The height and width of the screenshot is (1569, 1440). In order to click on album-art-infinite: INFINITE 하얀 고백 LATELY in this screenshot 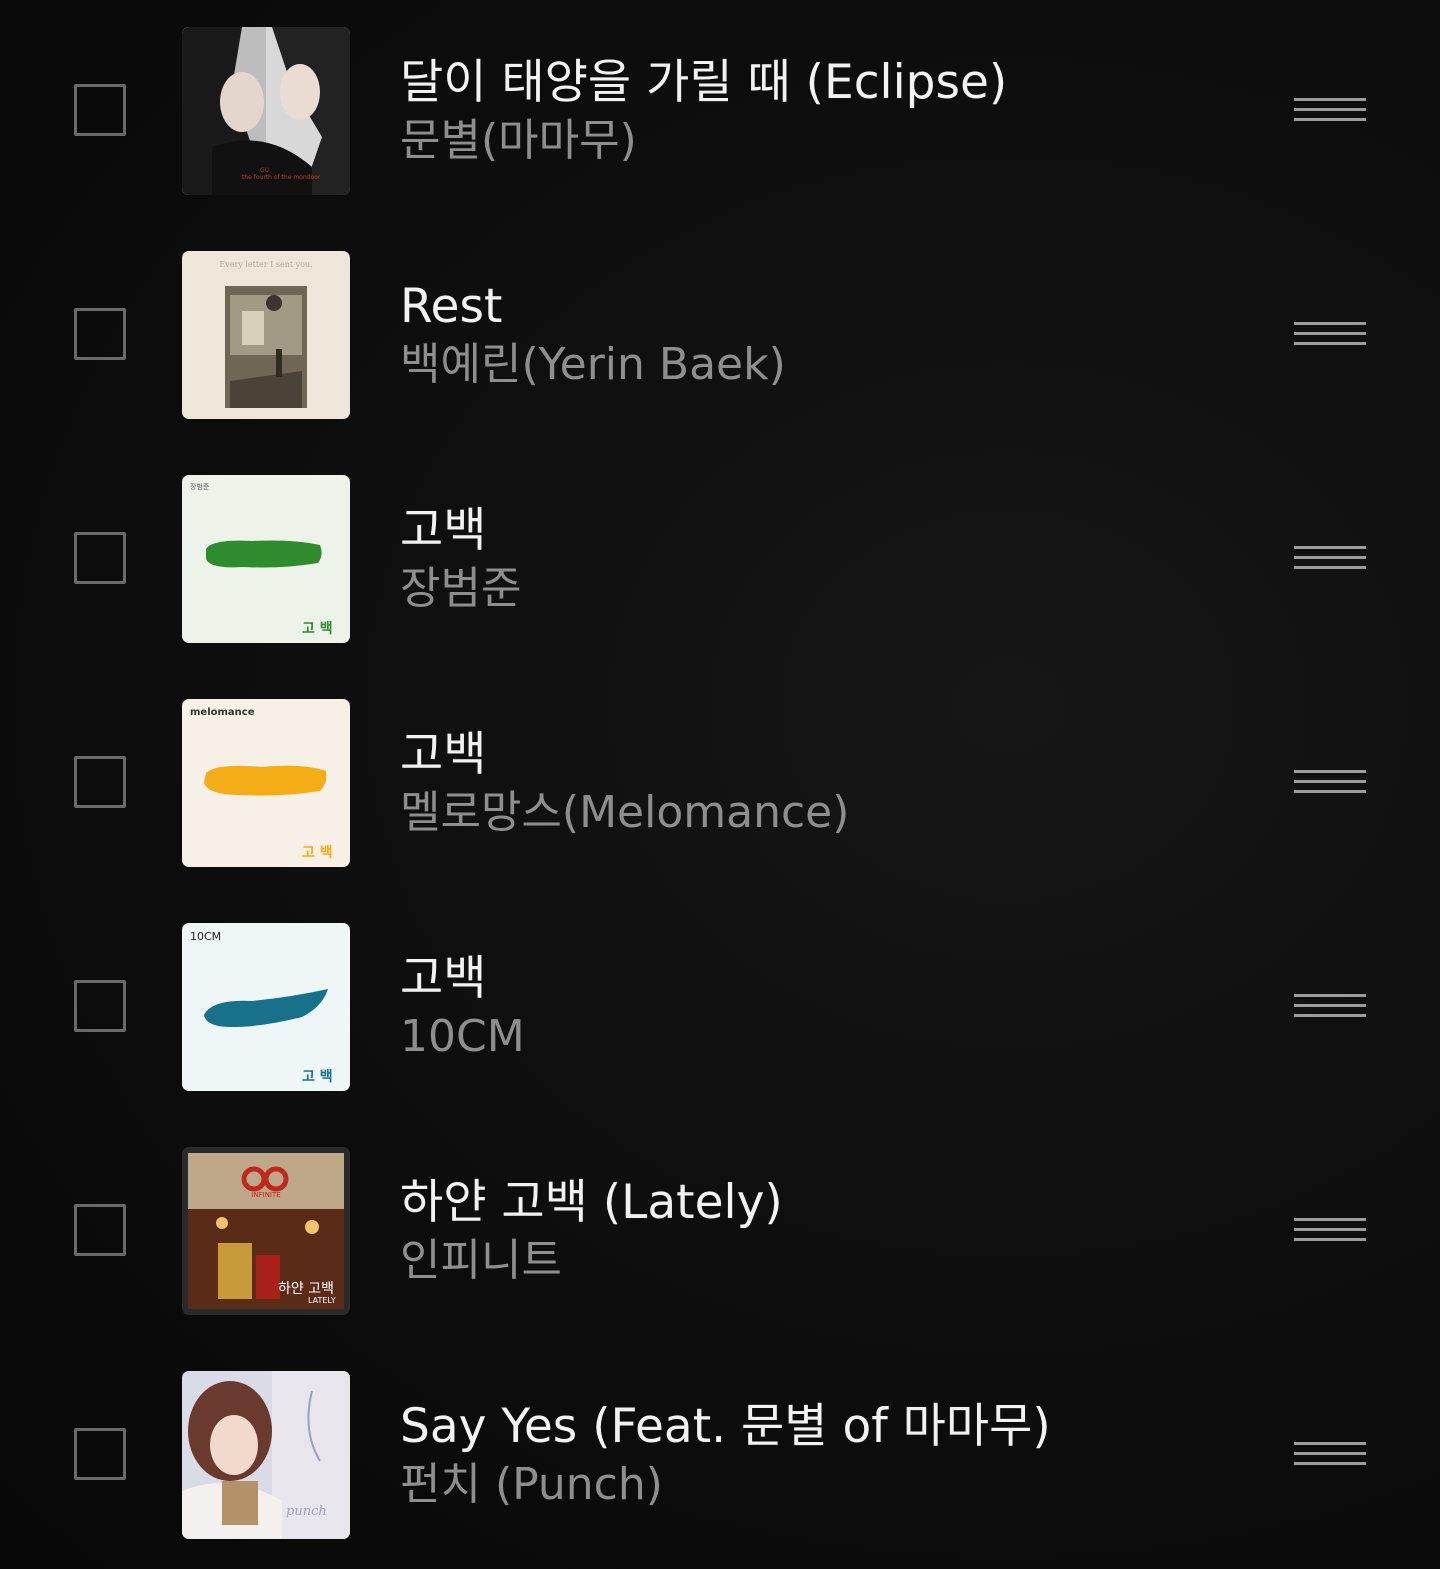, I will do `click(266, 1231)`.